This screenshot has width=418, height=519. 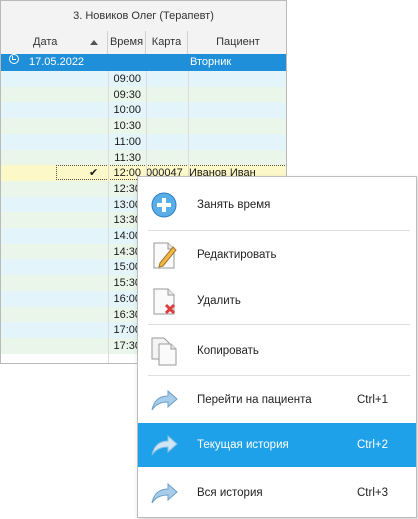 I want to click on menu-label-copy: Копировать, so click(x=228, y=351).